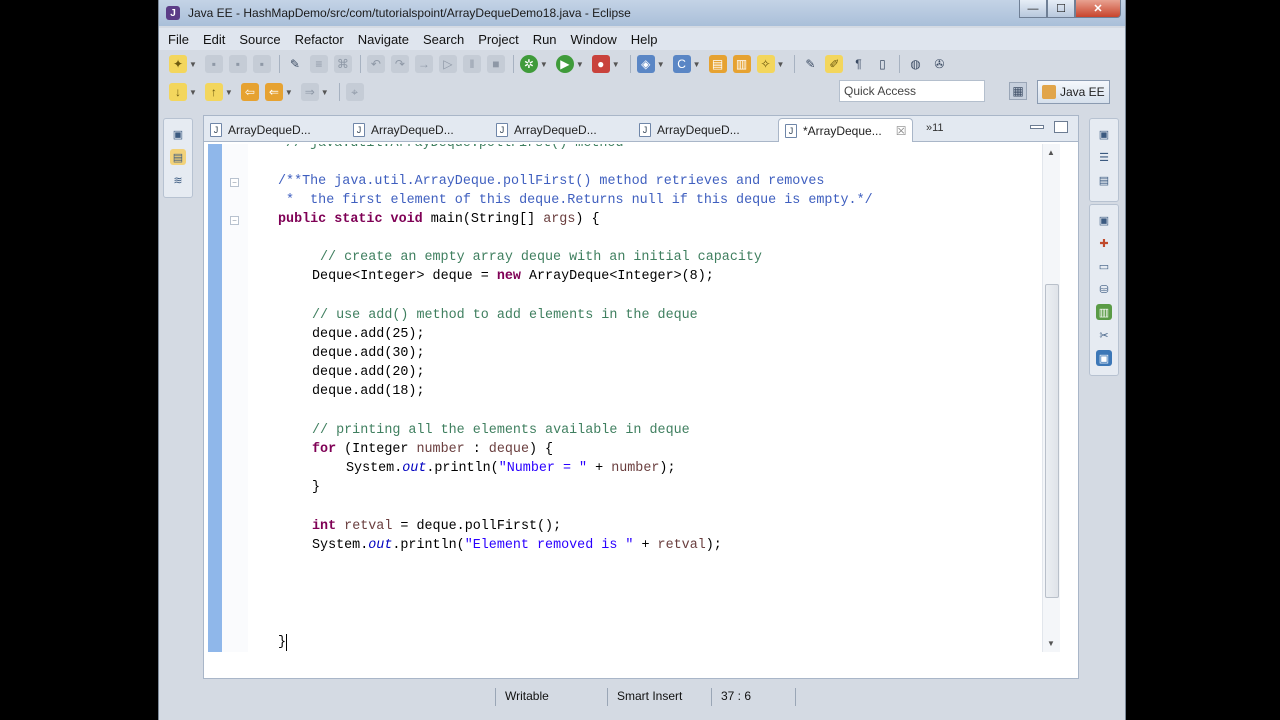  I want to click on menu-window: Window, so click(594, 39).